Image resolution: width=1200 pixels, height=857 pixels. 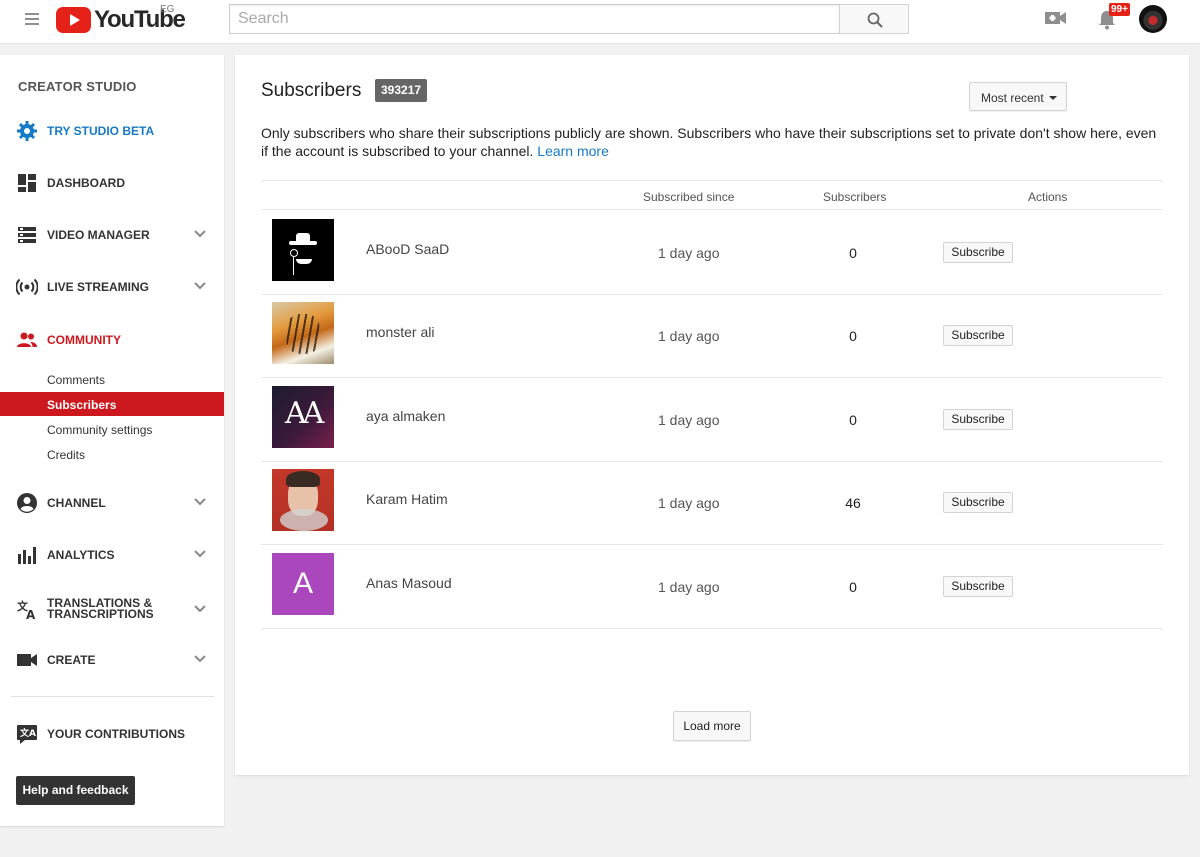 I want to click on sidebar-divider, so click(x=112, y=696).